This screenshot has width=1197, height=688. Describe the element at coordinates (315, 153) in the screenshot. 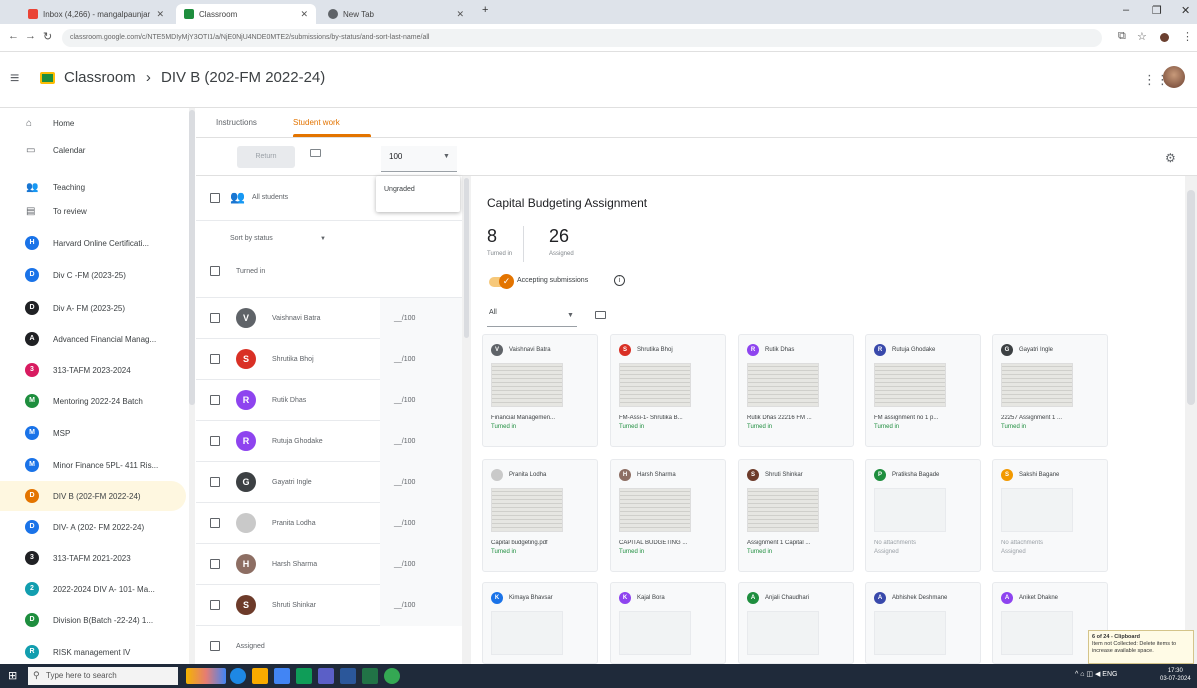

I see `email-icon` at that location.